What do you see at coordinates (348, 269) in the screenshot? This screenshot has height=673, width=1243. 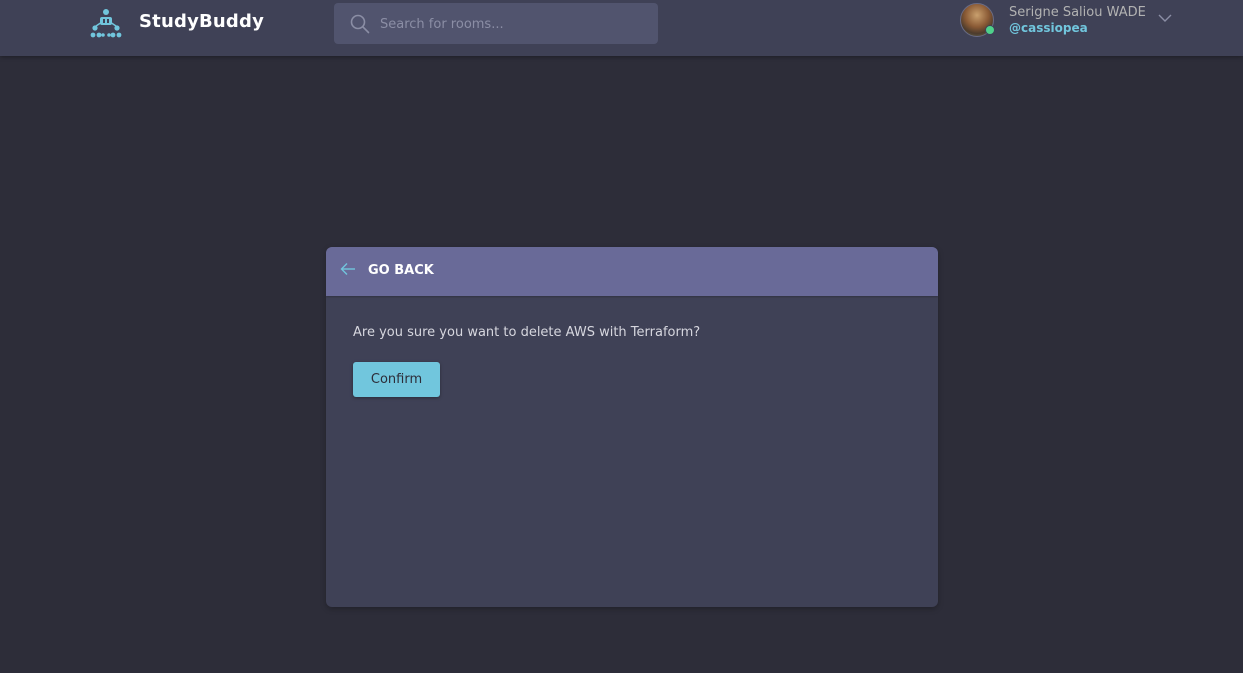 I see `arrow-left-icon` at bounding box center [348, 269].